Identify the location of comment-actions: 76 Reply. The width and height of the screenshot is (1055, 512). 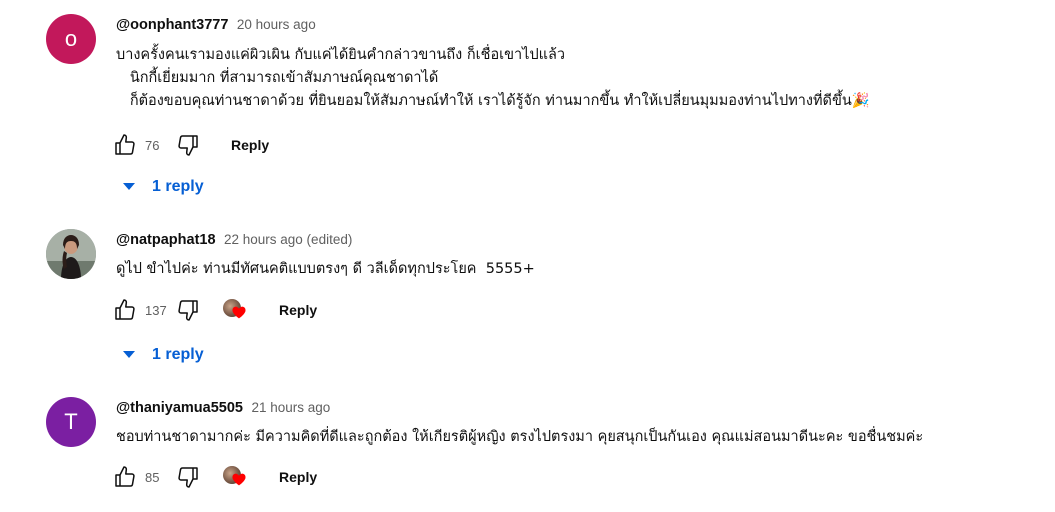
(195, 145).